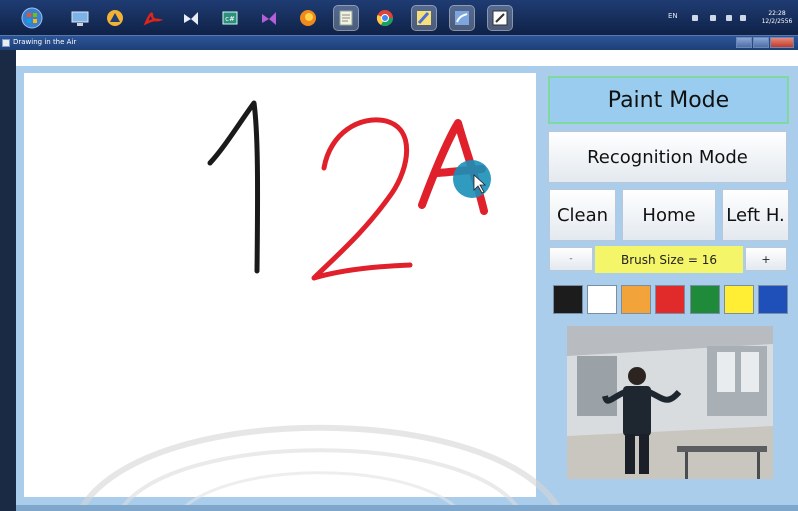 The image size is (798, 511). What do you see at coordinates (670, 402) in the screenshot?
I see `camera-feed` at bounding box center [670, 402].